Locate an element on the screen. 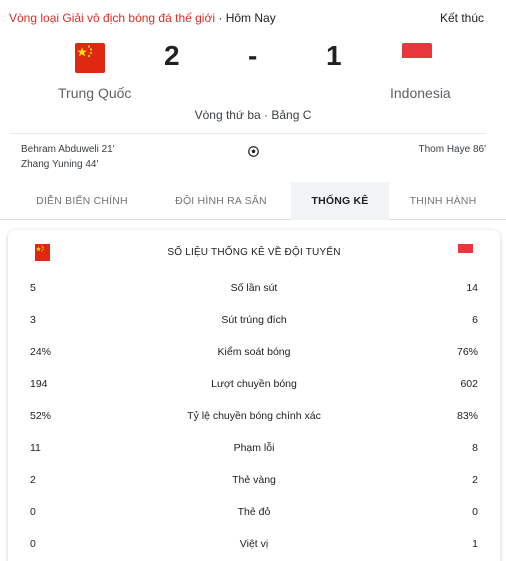 The width and height of the screenshot is (506, 561). tab-key-events: DIỄN BIẾN CHÍNH is located at coordinates (82, 201).